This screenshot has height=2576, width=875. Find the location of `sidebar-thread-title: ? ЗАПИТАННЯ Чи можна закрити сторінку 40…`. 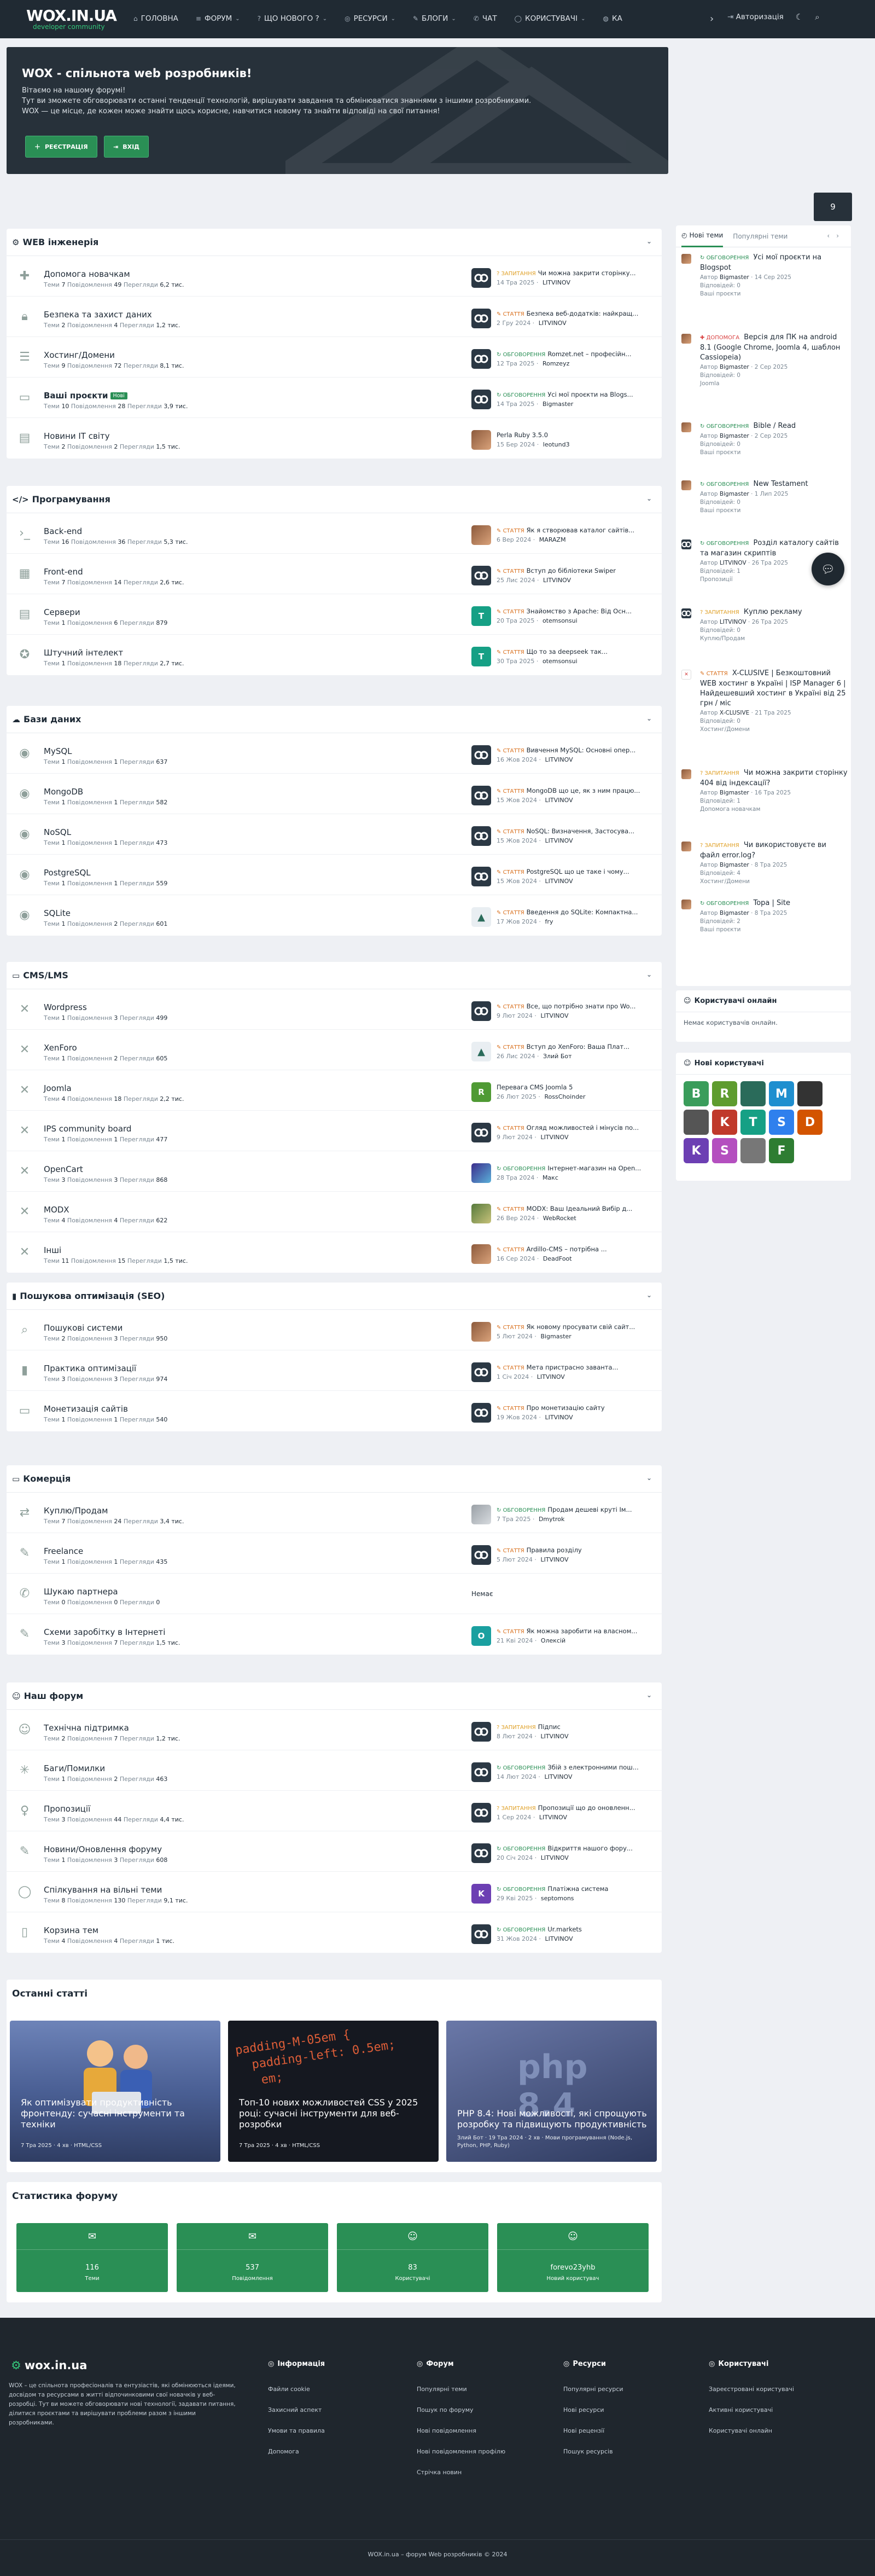

sidebar-thread-title: ? ЗАПИТАННЯ Чи можна закрити сторінку 40… is located at coordinates (774, 778).